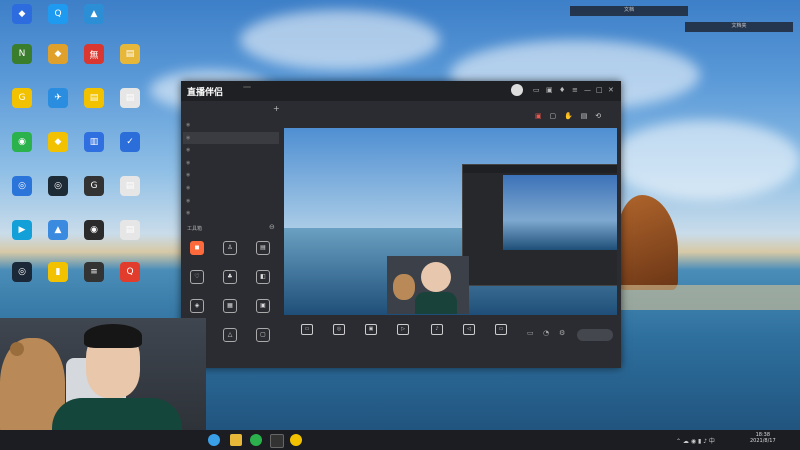 The image size is (800, 450). I want to click on bottom-button-icon: ◎, so click(339, 329).